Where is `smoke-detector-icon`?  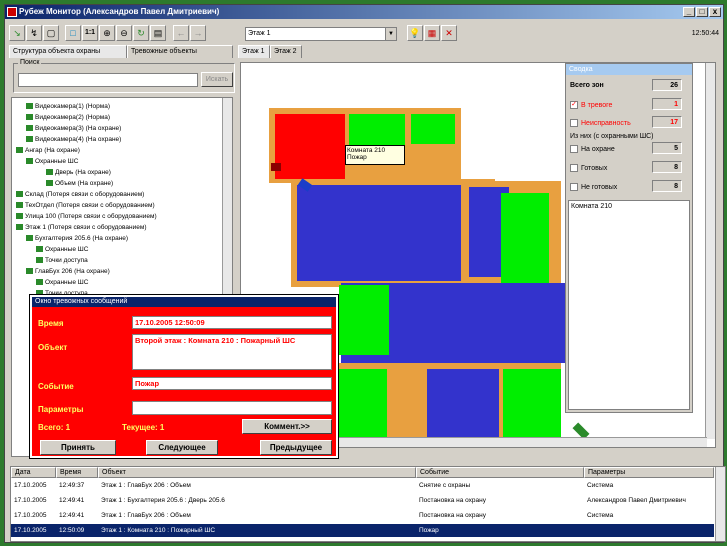
smoke-detector-icon is located at coordinates (276, 167).